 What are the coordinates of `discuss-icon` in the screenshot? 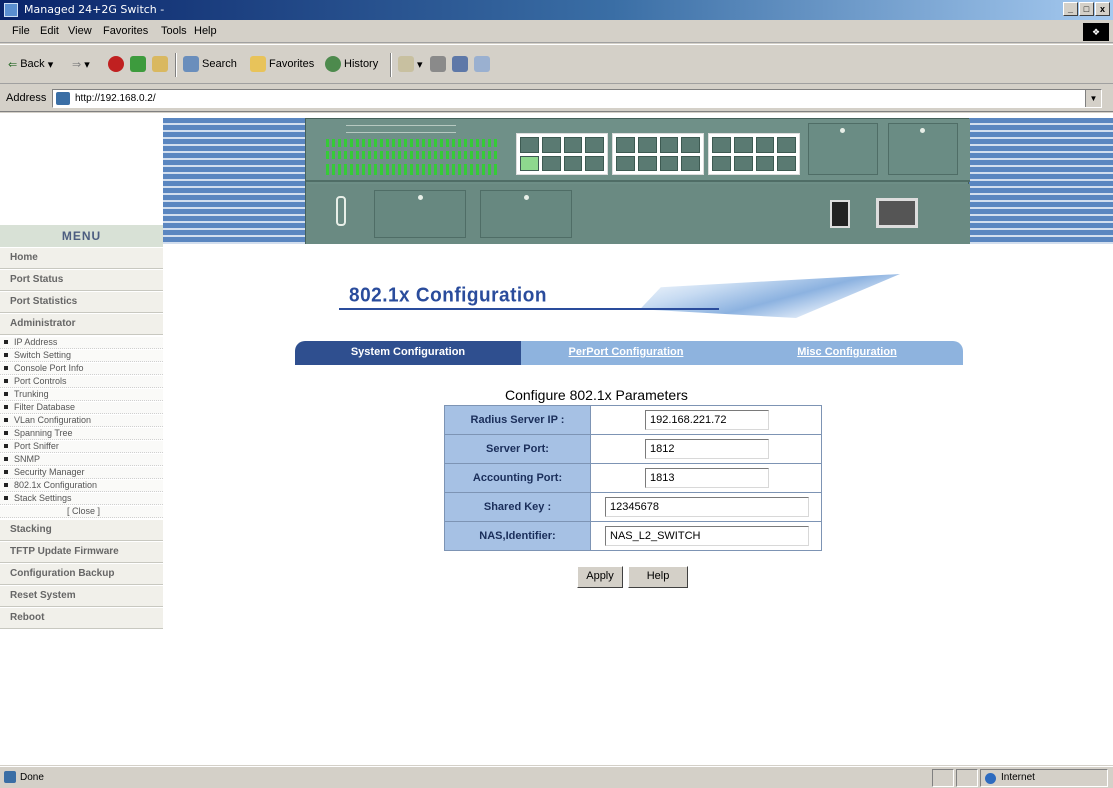 It's located at (482, 64).